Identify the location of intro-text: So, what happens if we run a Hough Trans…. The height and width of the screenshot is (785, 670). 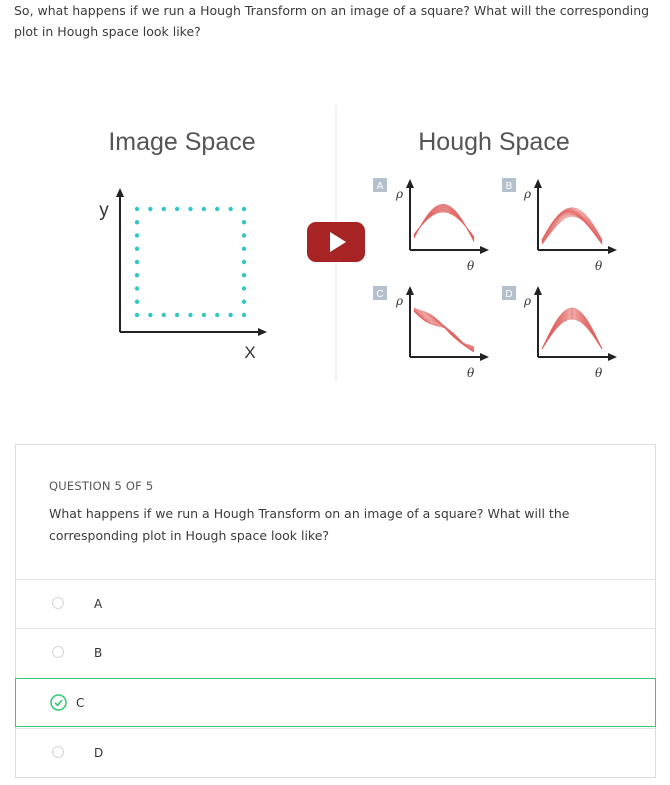
(332, 21).